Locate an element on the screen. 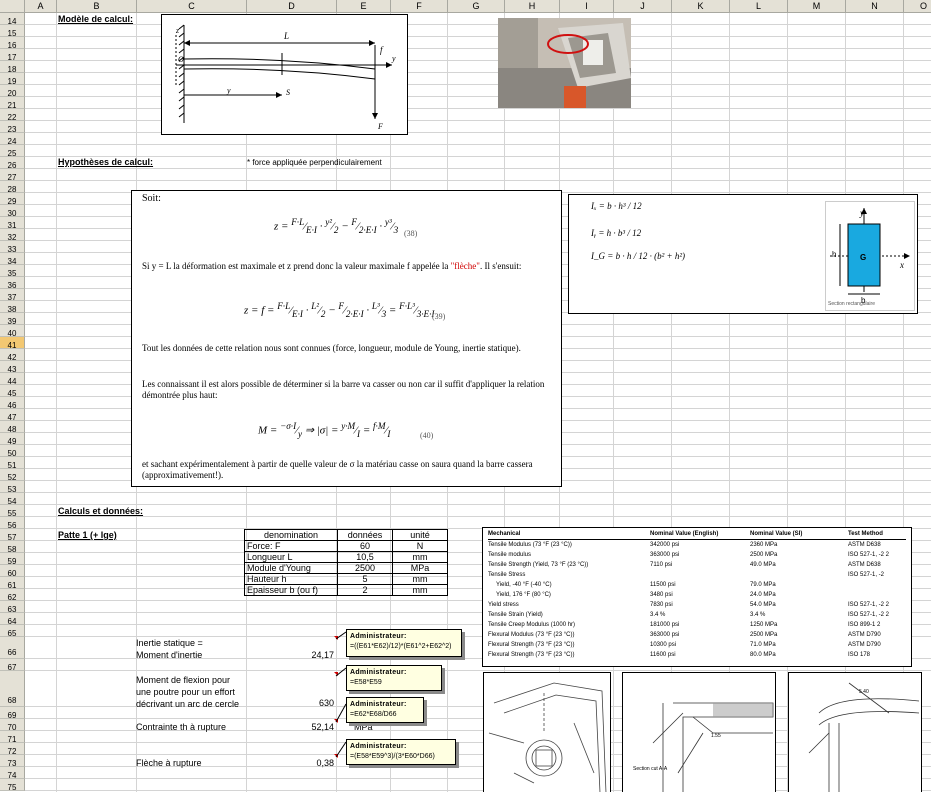 This screenshot has height=792, width=931. mech-row: Tensile Stress ISO 527-1, -2 is located at coordinates (686, 575).